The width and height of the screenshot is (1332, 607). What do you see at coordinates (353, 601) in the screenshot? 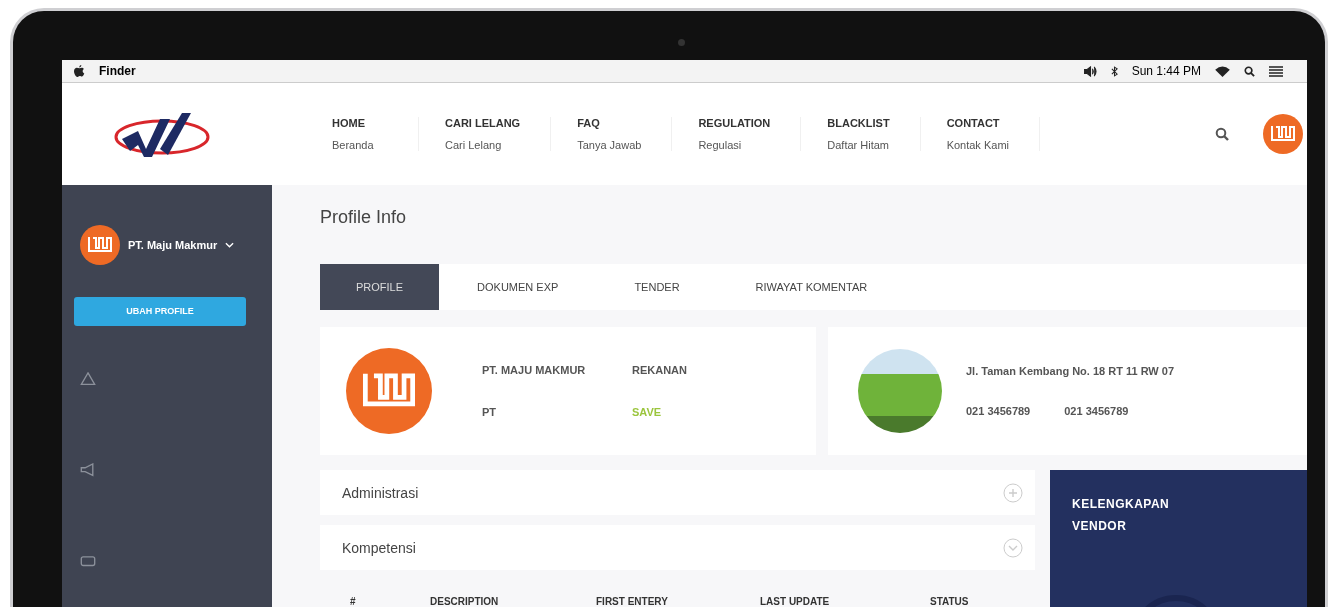
I see `column-header: #` at bounding box center [353, 601].